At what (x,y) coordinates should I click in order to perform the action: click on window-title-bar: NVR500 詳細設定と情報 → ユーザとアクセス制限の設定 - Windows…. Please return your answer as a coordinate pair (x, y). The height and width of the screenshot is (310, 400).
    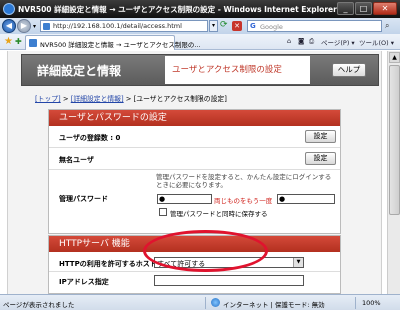
    Looking at the image, I should click on (200, 9).